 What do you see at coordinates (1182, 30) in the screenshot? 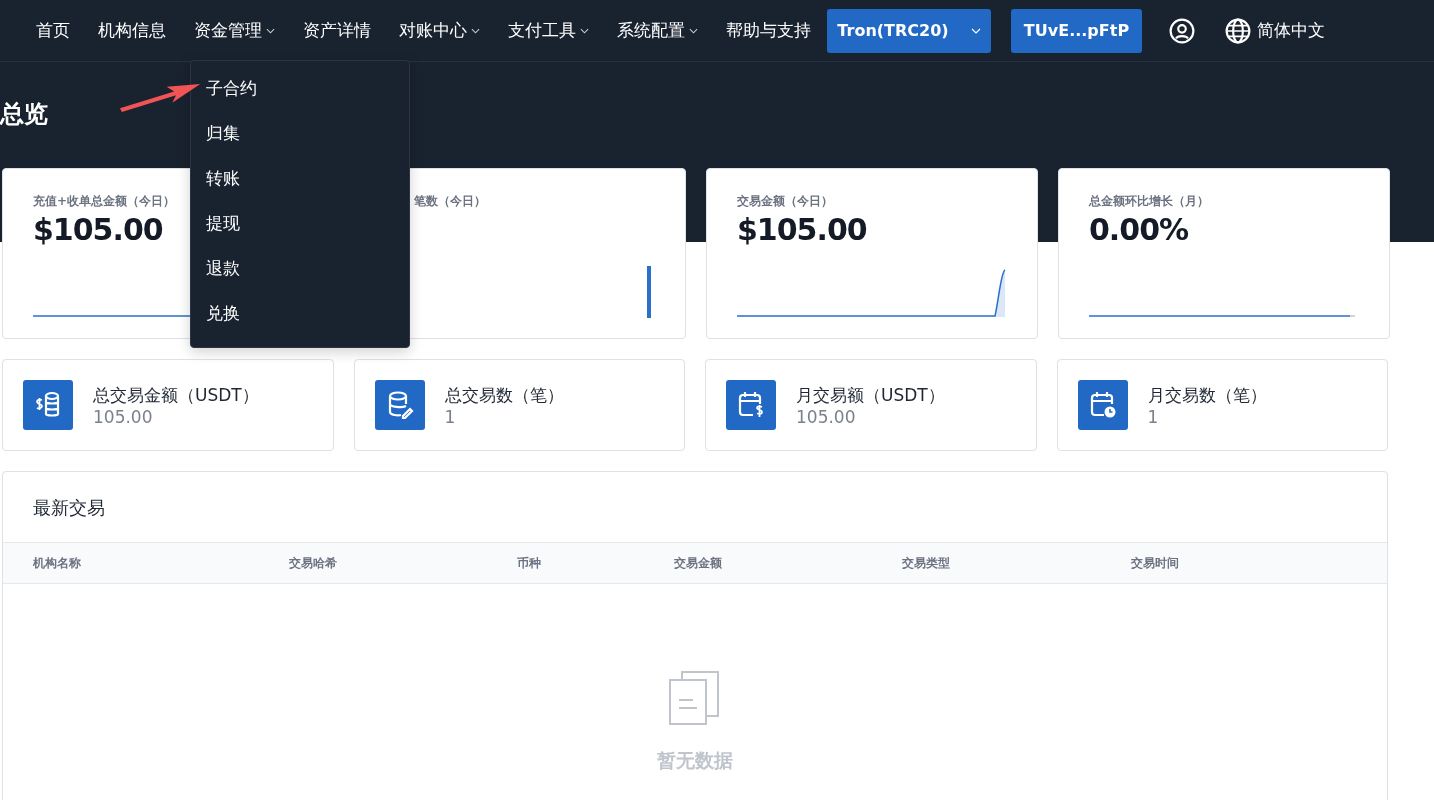
I see `user-icon` at bounding box center [1182, 30].